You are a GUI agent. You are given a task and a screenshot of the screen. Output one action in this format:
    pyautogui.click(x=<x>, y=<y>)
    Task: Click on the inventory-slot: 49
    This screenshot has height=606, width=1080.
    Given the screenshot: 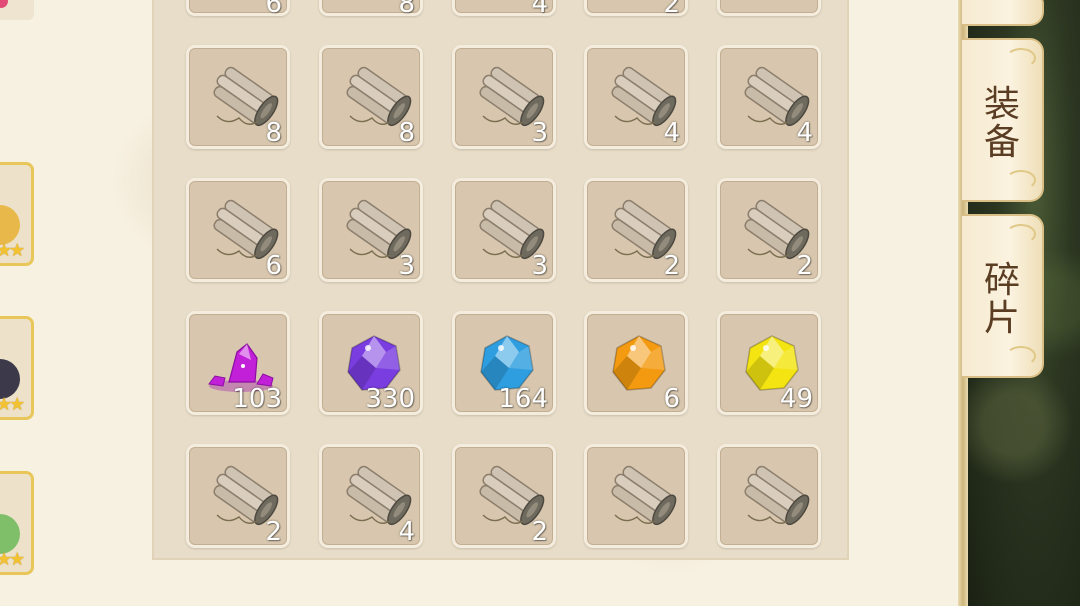 What is the action you would take?
    pyautogui.click(x=769, y=363)
    